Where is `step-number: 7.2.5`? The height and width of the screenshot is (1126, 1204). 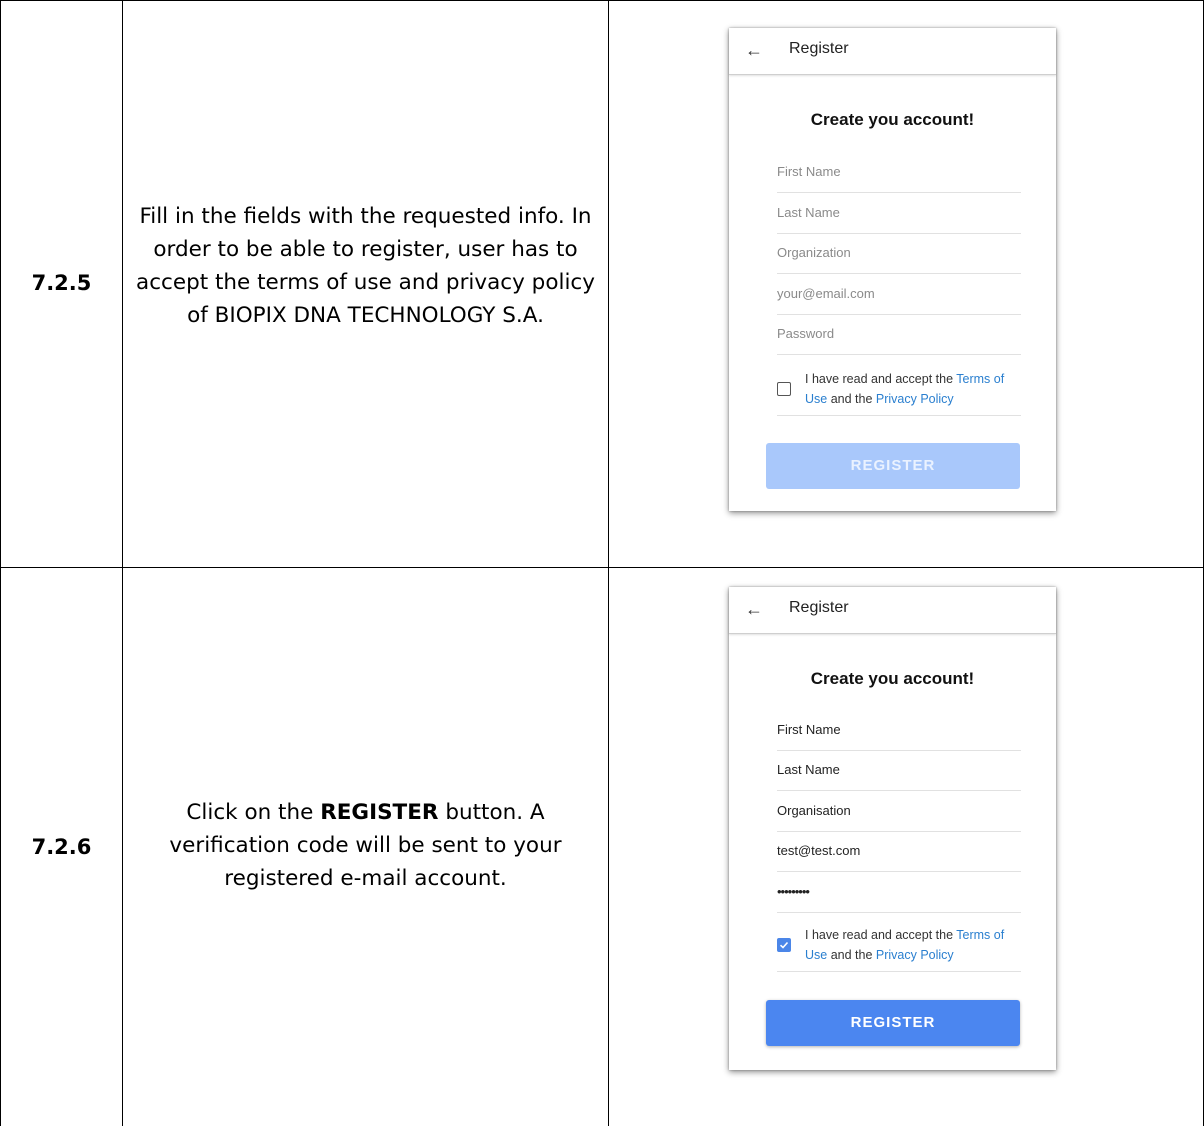
step-number: 7.2.5 is located at coordinates (61, 283).